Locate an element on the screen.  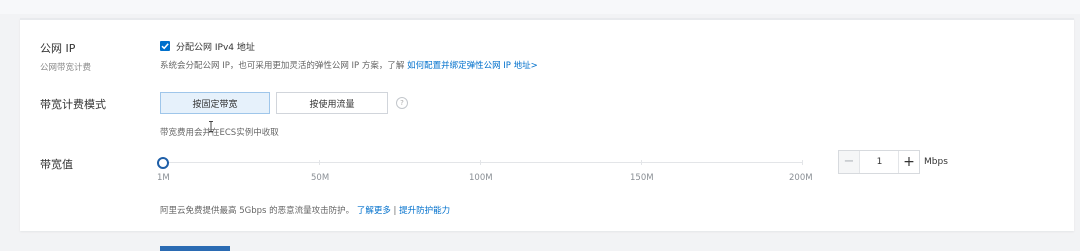
ddos-protection-note: 阿里云免费提供最高 5Gbps 的恶意流量攻击防护。 了解更多 | 提升防护能力 is located at coordinates (305, 210).